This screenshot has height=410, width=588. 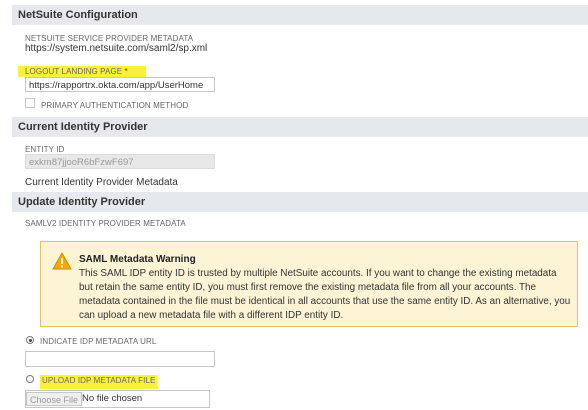 I want to click on upload-file-label: UPLOAD IDP METADATA FILE, so click(x=99, y=380).